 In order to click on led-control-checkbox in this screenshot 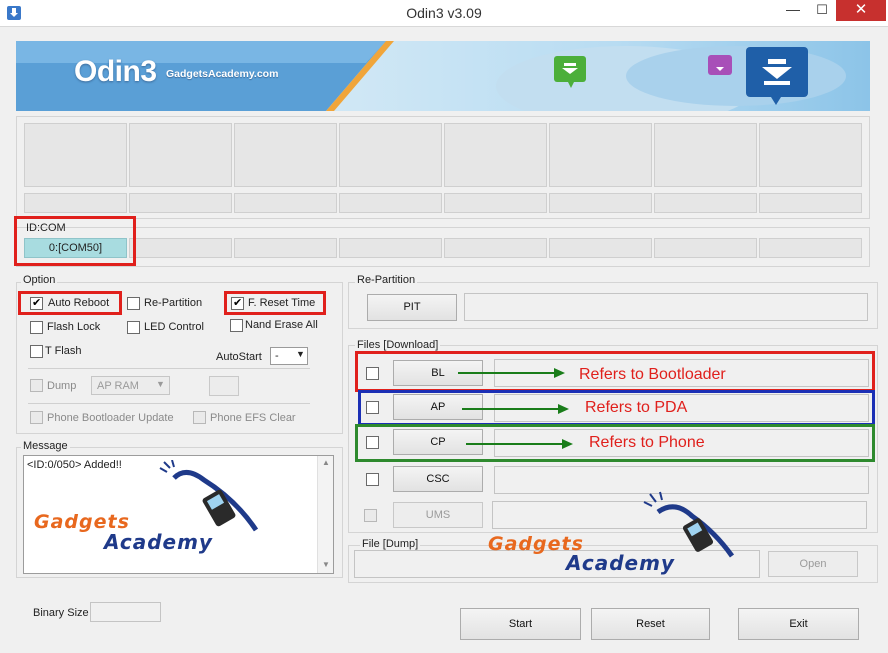, I will do `click(133, 327)`.